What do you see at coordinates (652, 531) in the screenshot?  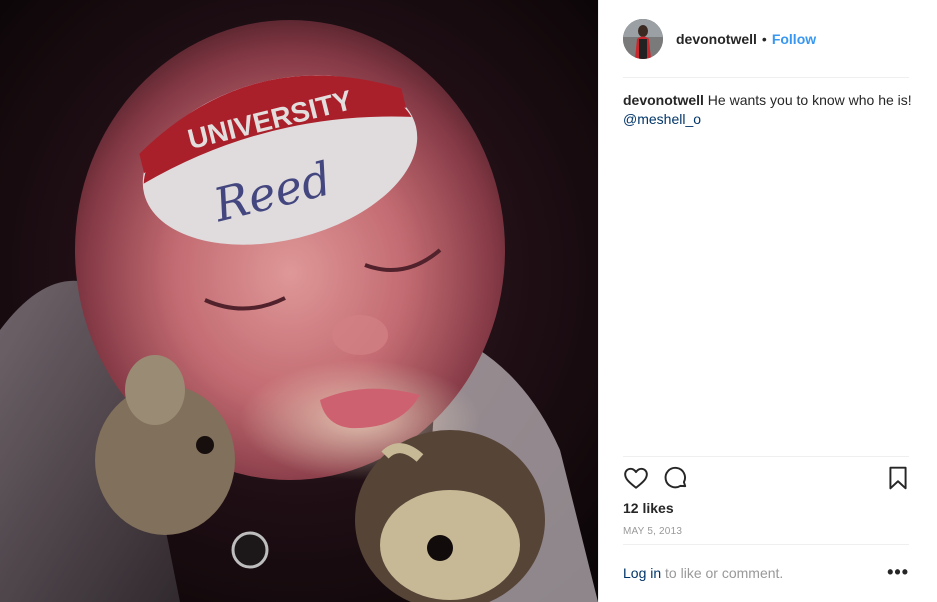 I see `post-date: MAY 5, 2013` at bounding box center [652, 531].